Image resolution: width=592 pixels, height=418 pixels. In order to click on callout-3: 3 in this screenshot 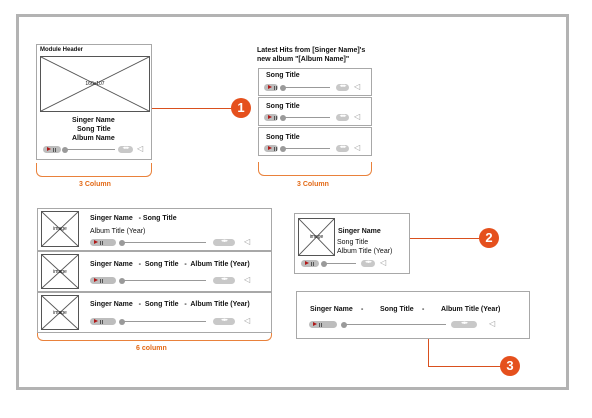, I will do `click(510, 366)`.